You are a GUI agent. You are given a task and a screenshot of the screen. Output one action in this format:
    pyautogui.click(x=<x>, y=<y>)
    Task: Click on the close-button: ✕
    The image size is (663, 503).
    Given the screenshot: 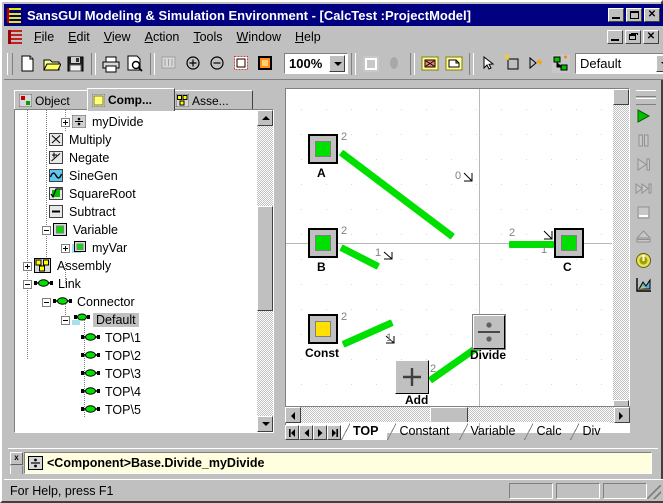 What is the action you would take?
    pyautogui.click(x=652, y=15)
    